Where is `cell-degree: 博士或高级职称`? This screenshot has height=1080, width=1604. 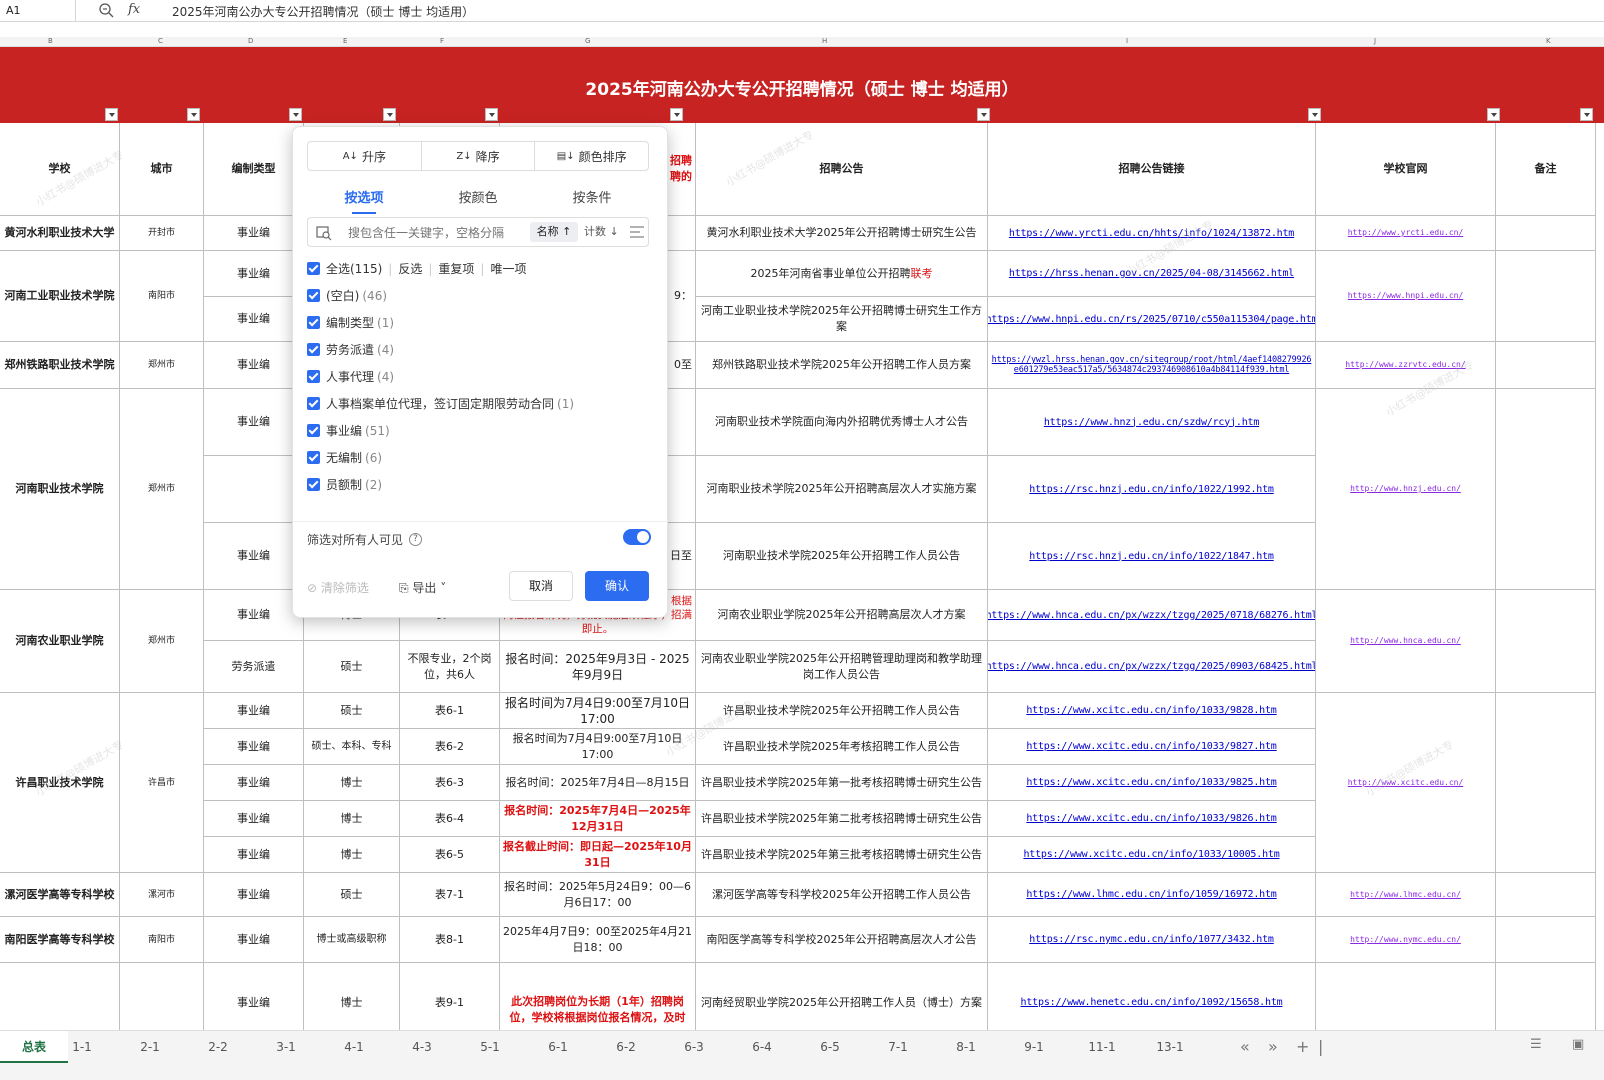
cell-degree: 博士或高级职称 is located at coordinates (352, 940).